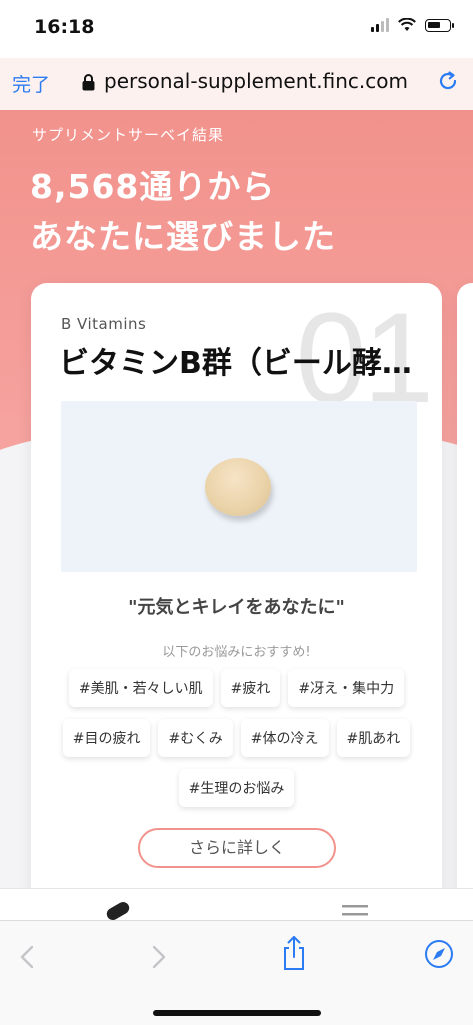 This screenshot has width=473, height=1025. I want to click on chevron-left-icon, so click(28, 957).